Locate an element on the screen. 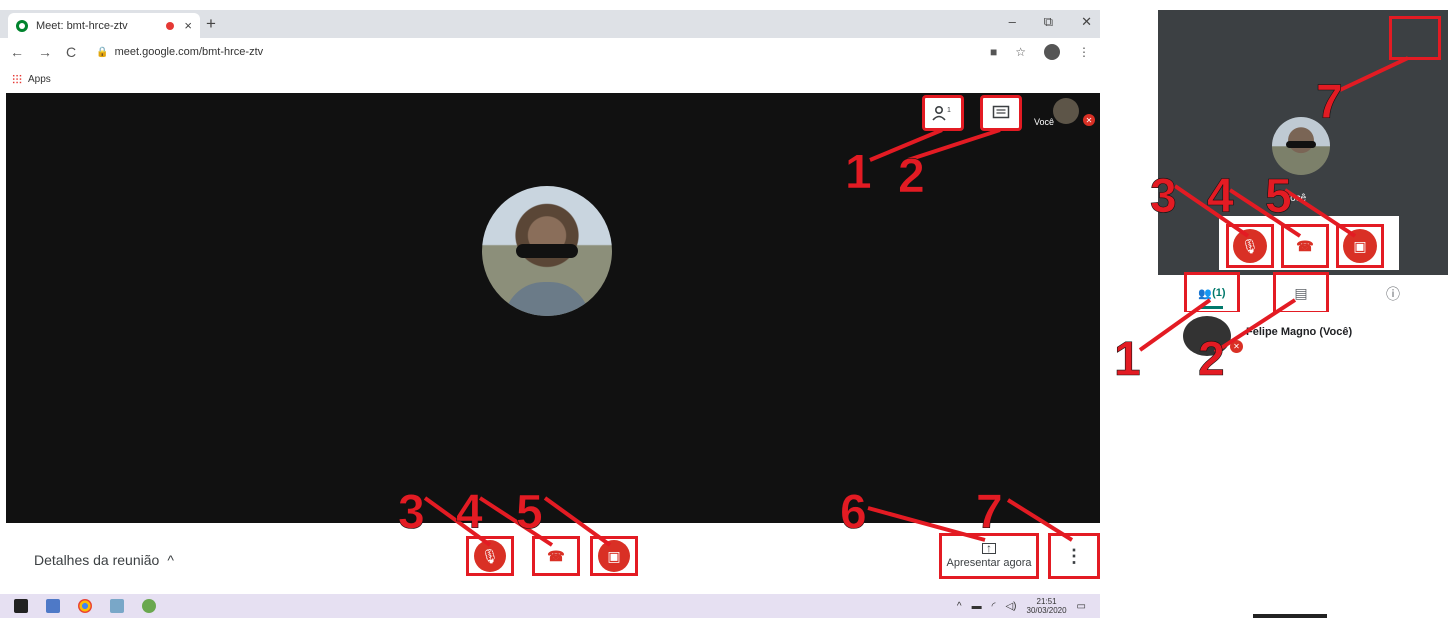 Image resolution: width=1451 pixels, height=618 pixels. tab-people: 👥 (1) is located at coordinates (1212, 293).